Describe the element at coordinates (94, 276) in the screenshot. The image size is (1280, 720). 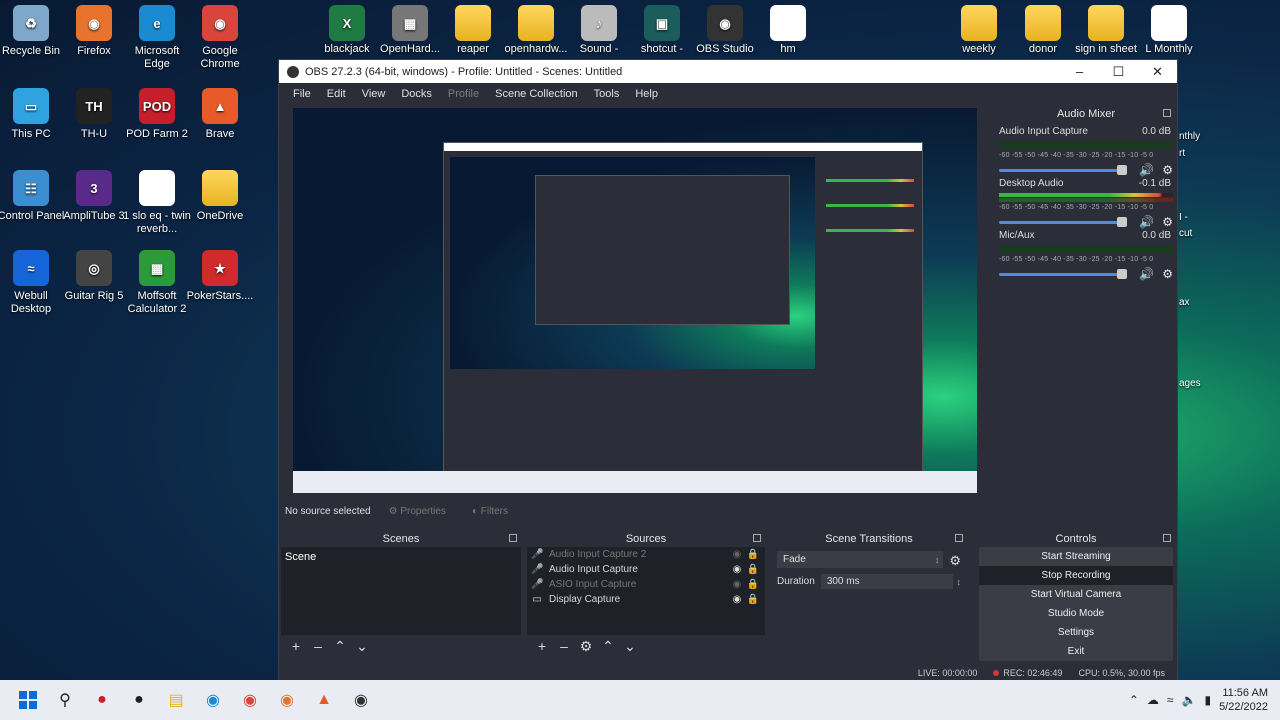
I see `desktop-shortcut: ◎ Guitar Rig 5` at that location.